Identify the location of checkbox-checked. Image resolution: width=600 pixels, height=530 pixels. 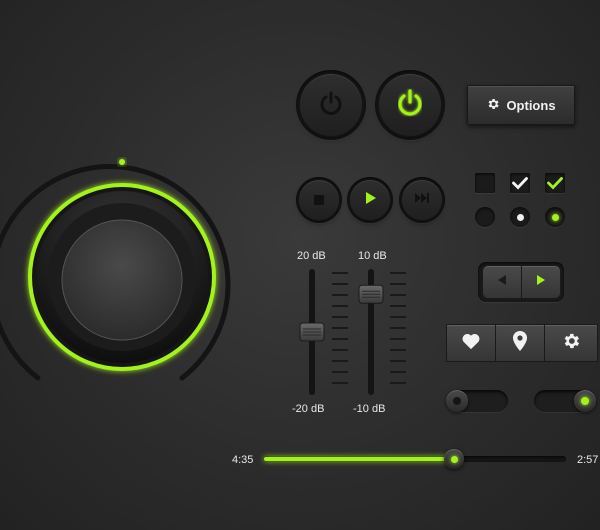
(520, 183).